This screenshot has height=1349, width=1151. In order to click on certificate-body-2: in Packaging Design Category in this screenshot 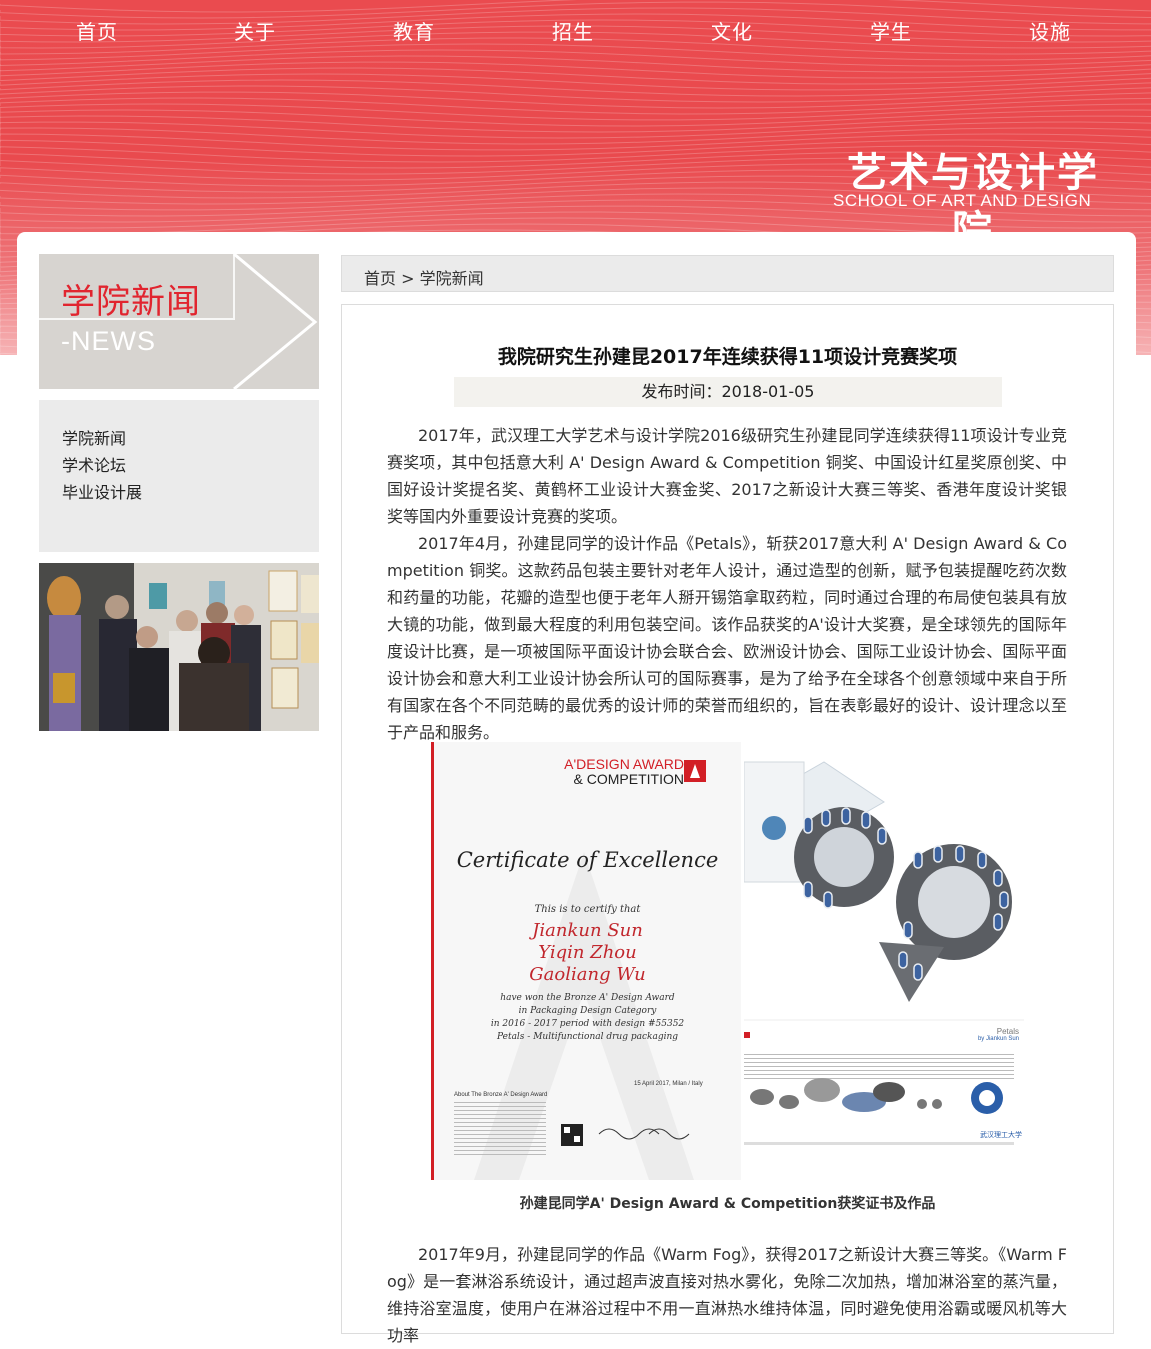, I will do `click(587, 1011)`.